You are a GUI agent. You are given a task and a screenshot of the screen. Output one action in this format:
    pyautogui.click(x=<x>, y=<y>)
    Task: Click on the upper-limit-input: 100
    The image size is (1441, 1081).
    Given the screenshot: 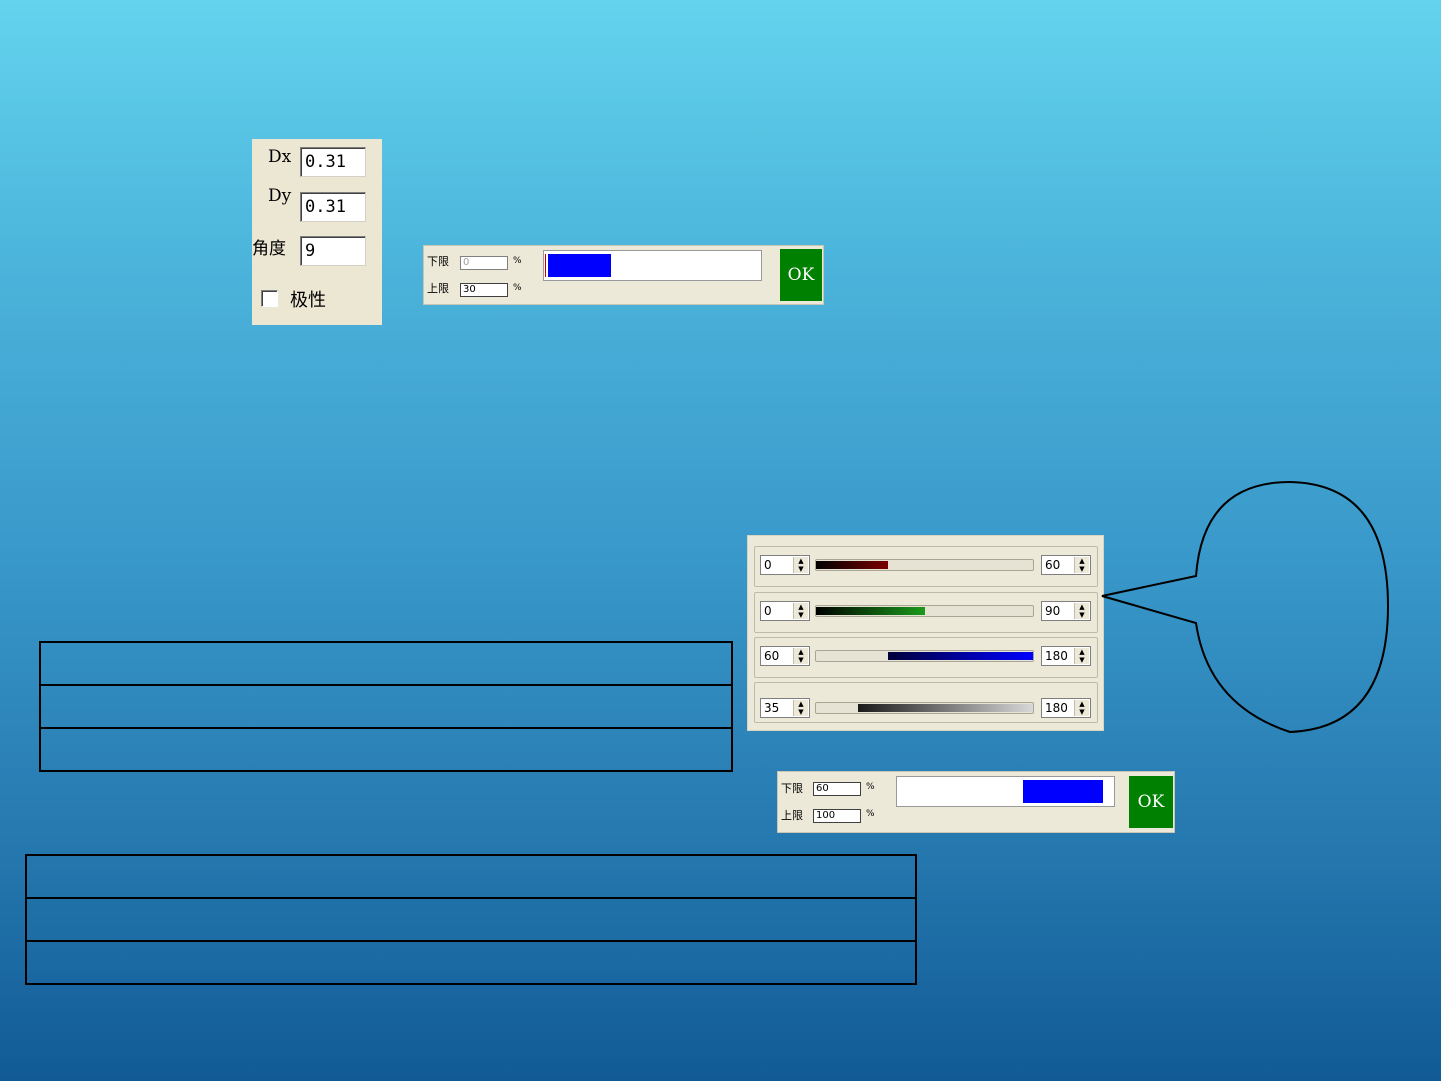 What is the action you would take?
    pyautogui.click(x=837, y=816)
    